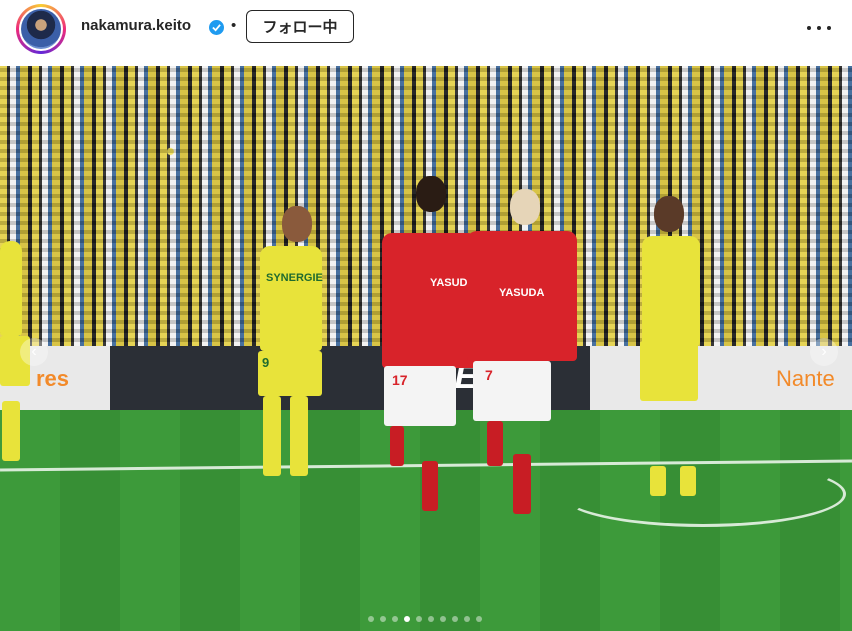 The image size is (852, 631). I want to click on board-text-left: res, so click(53, 378).